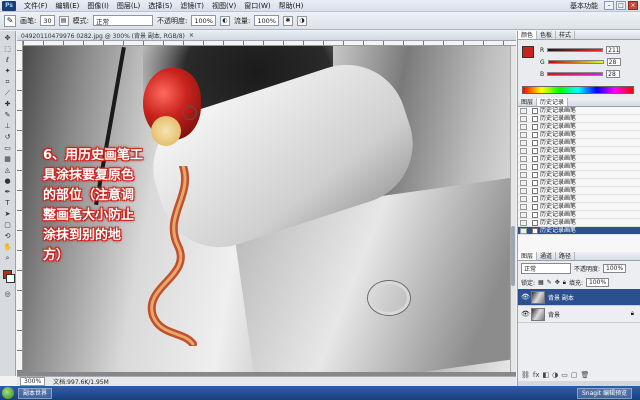 The width and height of the screenshot is (640, 400). I want to click on history-brush-icon: ↺, so click(8, 137).